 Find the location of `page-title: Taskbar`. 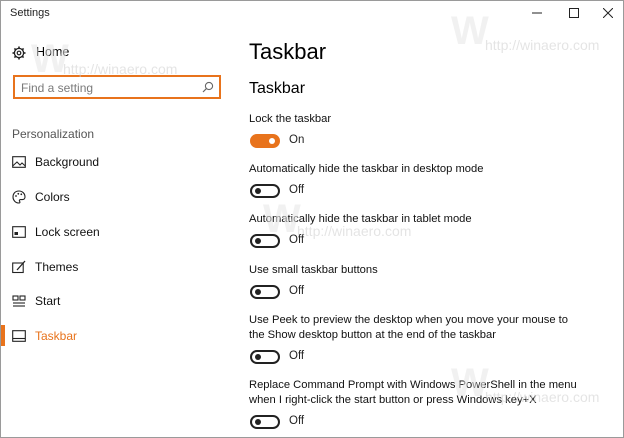

page-title: Taskbar is located at coordinates (288, 51).